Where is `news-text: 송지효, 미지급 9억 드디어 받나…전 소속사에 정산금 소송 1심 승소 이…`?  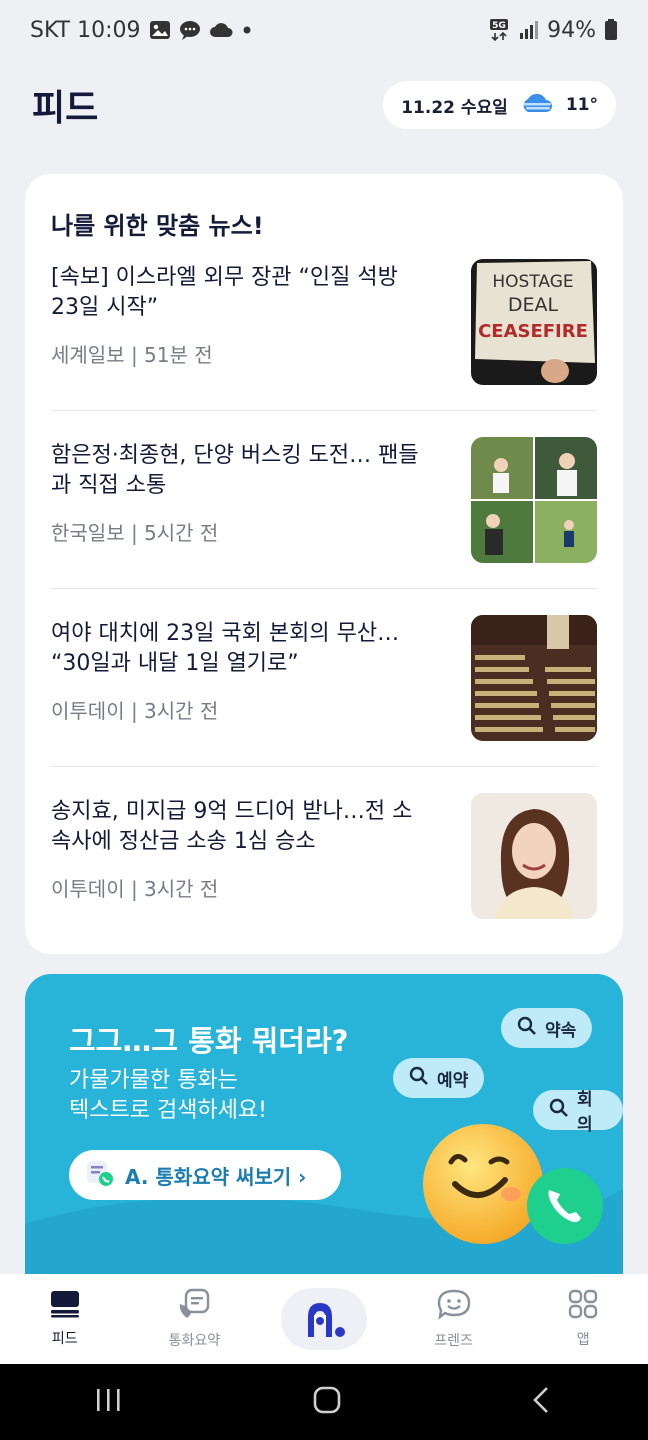
news-text: 송지효, 미지급 9억 드디어 받나…전 소속사에 정산금 소송 1심 승소 이… is located at coordinates (241, 847).